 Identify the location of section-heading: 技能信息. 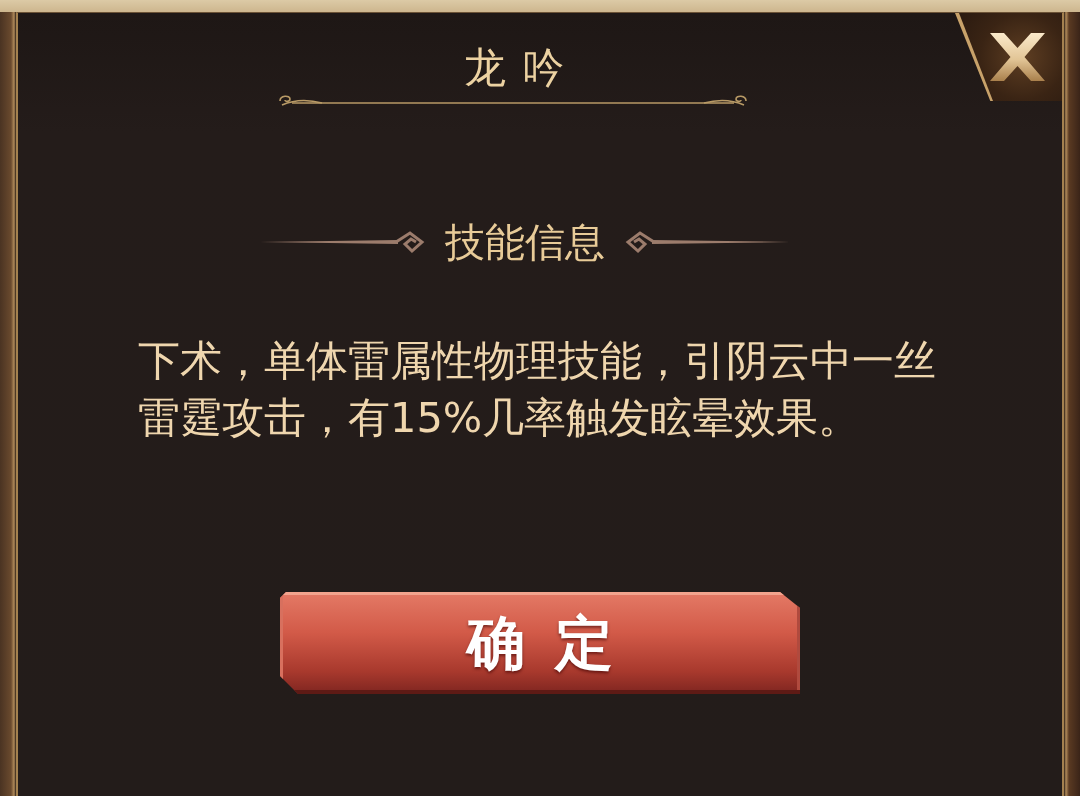
(525, 242).